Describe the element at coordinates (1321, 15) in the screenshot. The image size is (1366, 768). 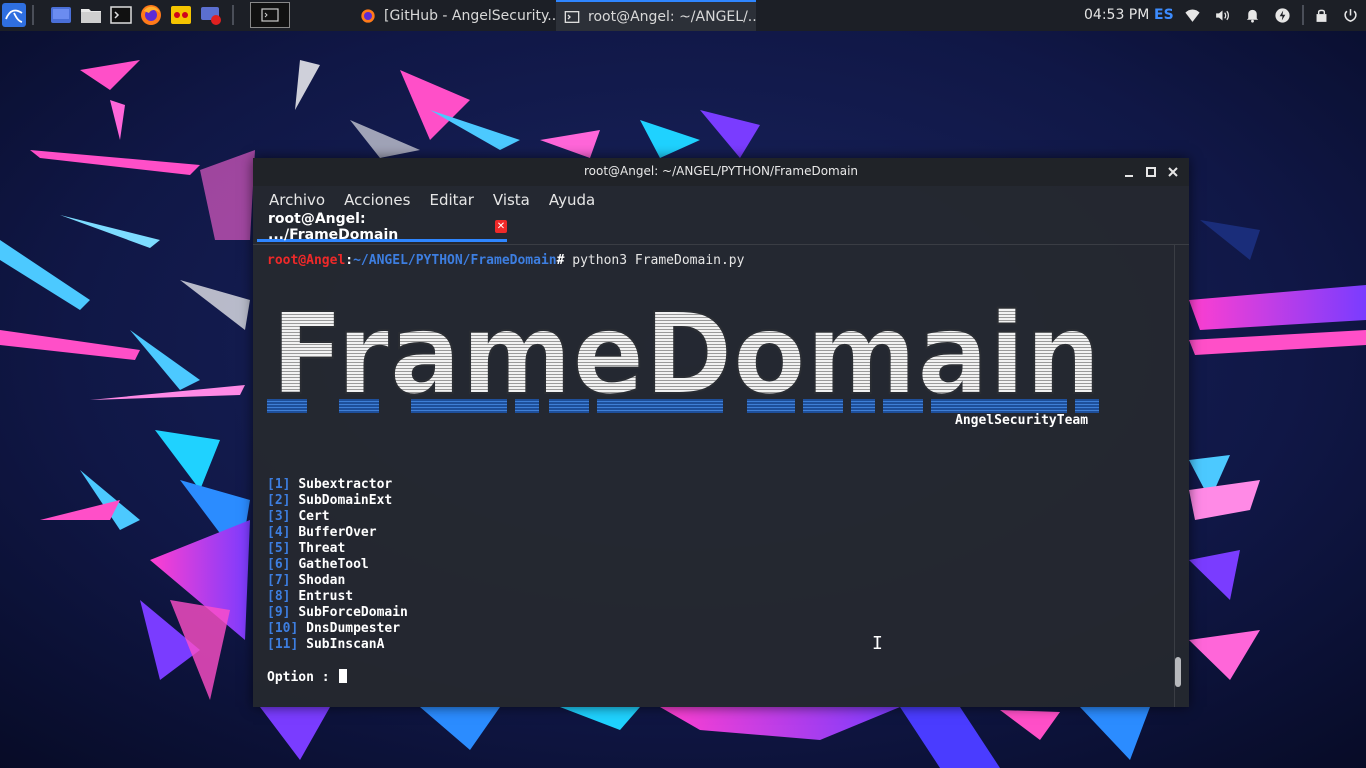
I see `lock-icon` at that location.